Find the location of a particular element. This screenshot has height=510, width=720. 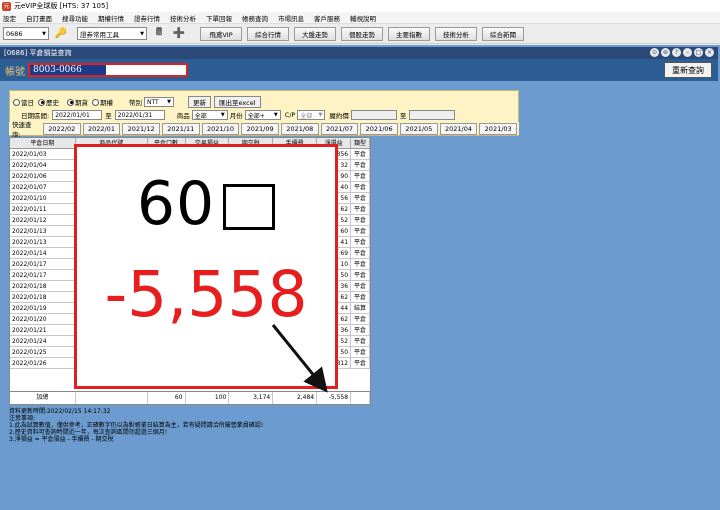

product-select: 全部 ▼ is located at coordinates (209, 115).